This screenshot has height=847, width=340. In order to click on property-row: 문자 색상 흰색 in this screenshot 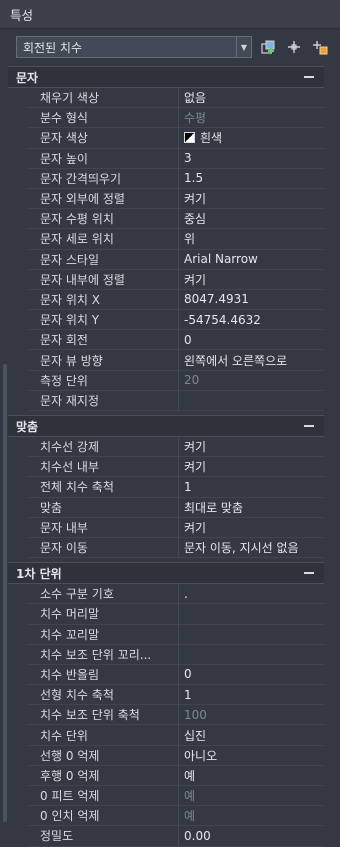, I will do `click(176, 138)`.